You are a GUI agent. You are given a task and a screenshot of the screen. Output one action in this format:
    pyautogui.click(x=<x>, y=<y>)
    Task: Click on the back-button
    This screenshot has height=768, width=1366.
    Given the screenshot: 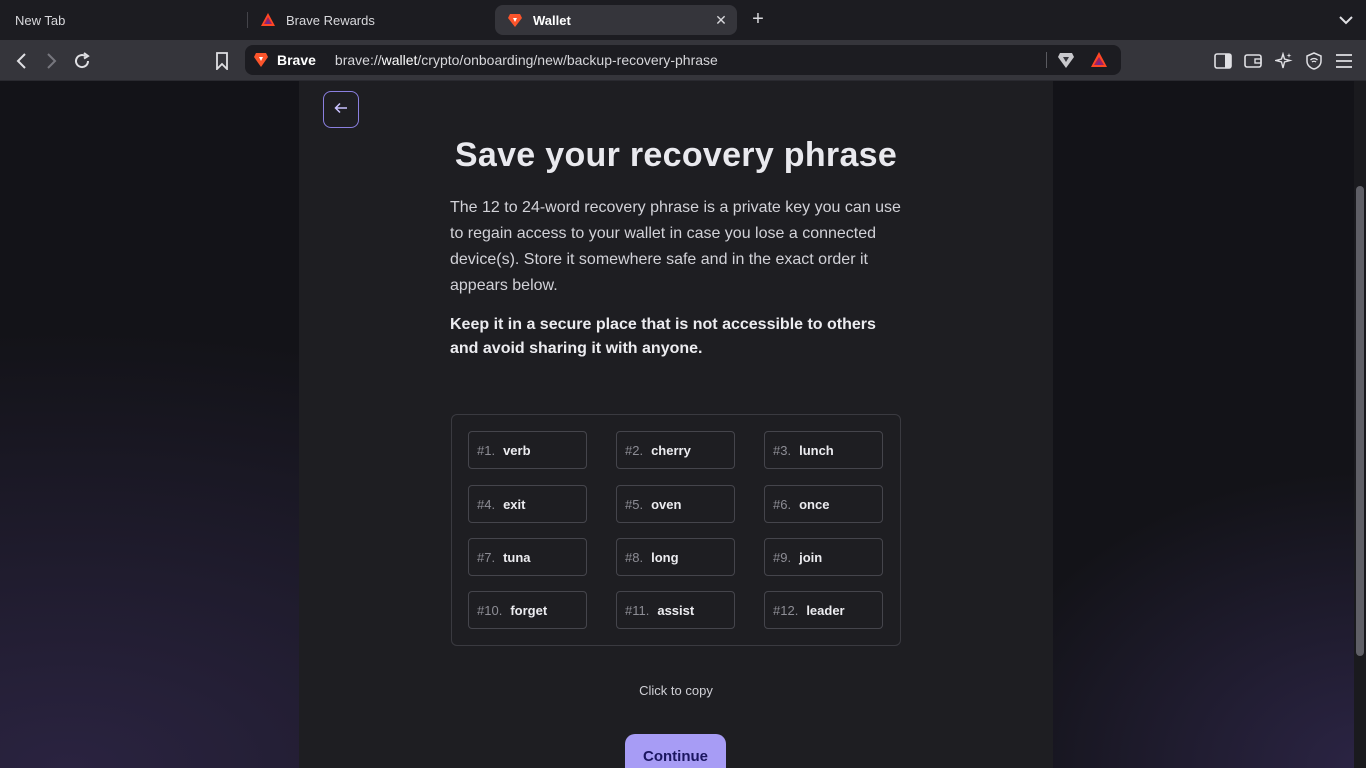 What is the action you would take?
    pyautogui.click(x=341, y=109)
    